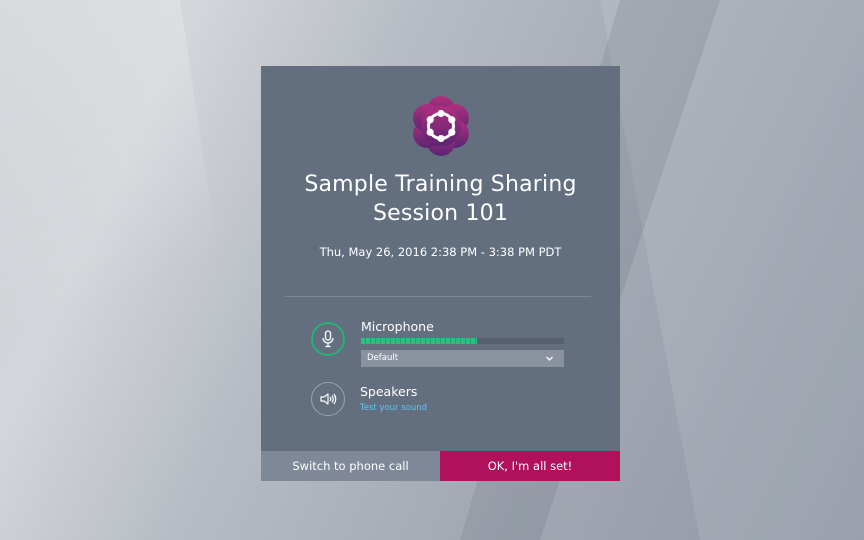  I want to click on switch-to-phone-button: Switch to phone call, so click(350, 466).